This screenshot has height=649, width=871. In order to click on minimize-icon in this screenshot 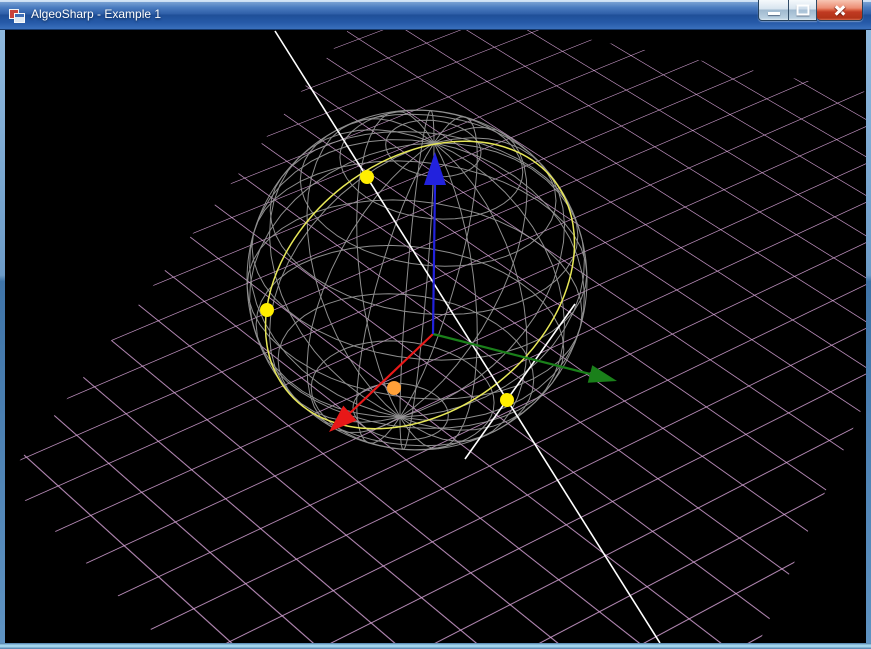, I will do `click(773, 13)`.